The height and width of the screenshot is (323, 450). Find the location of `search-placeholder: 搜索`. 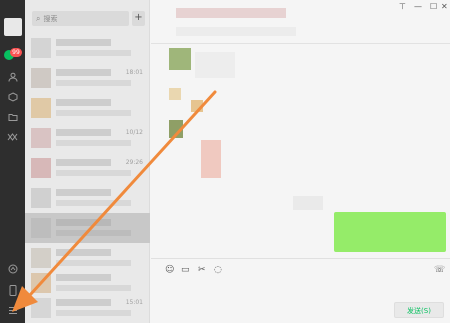

search-placeholder: 搜索 is located at coordinates (50, 18).